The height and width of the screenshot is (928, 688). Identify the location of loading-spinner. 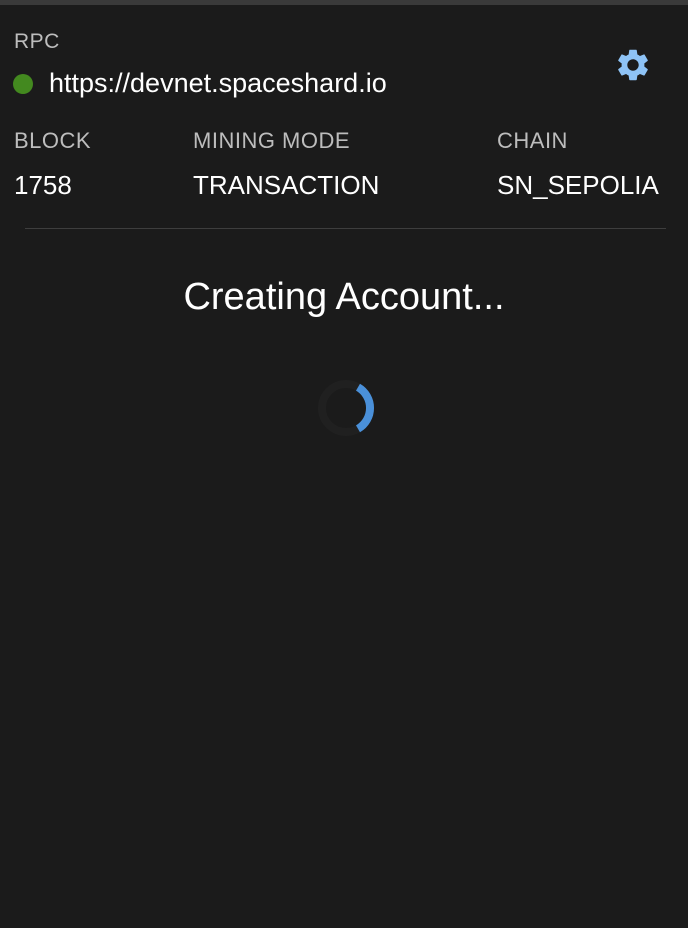
(346, 408).